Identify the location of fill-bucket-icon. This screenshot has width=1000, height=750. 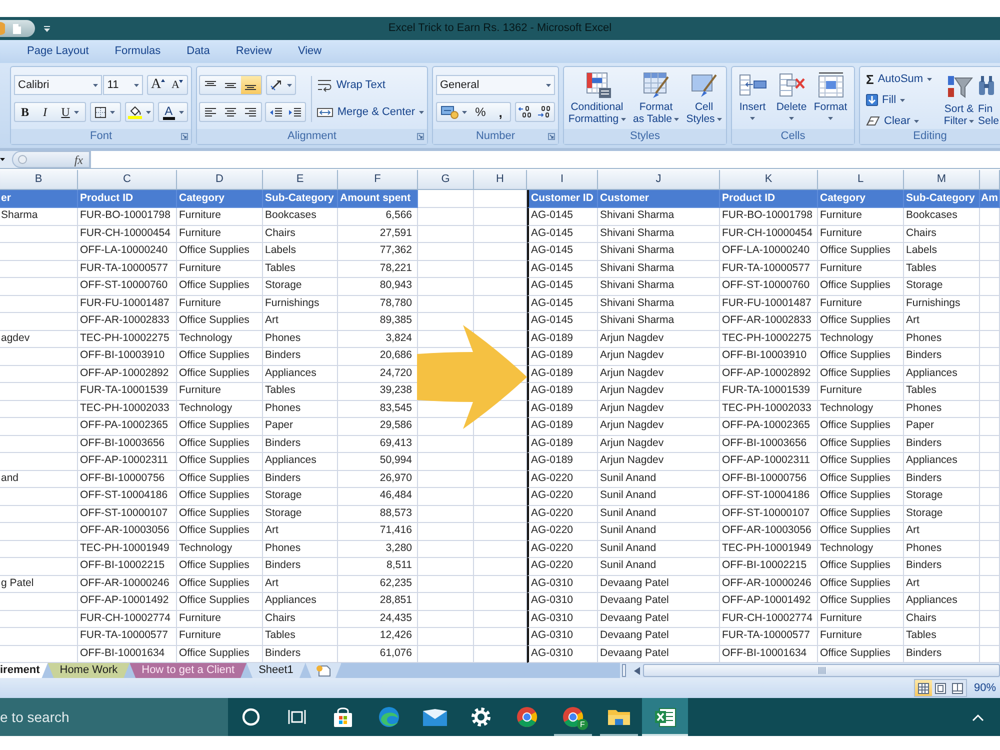
(135, 112).